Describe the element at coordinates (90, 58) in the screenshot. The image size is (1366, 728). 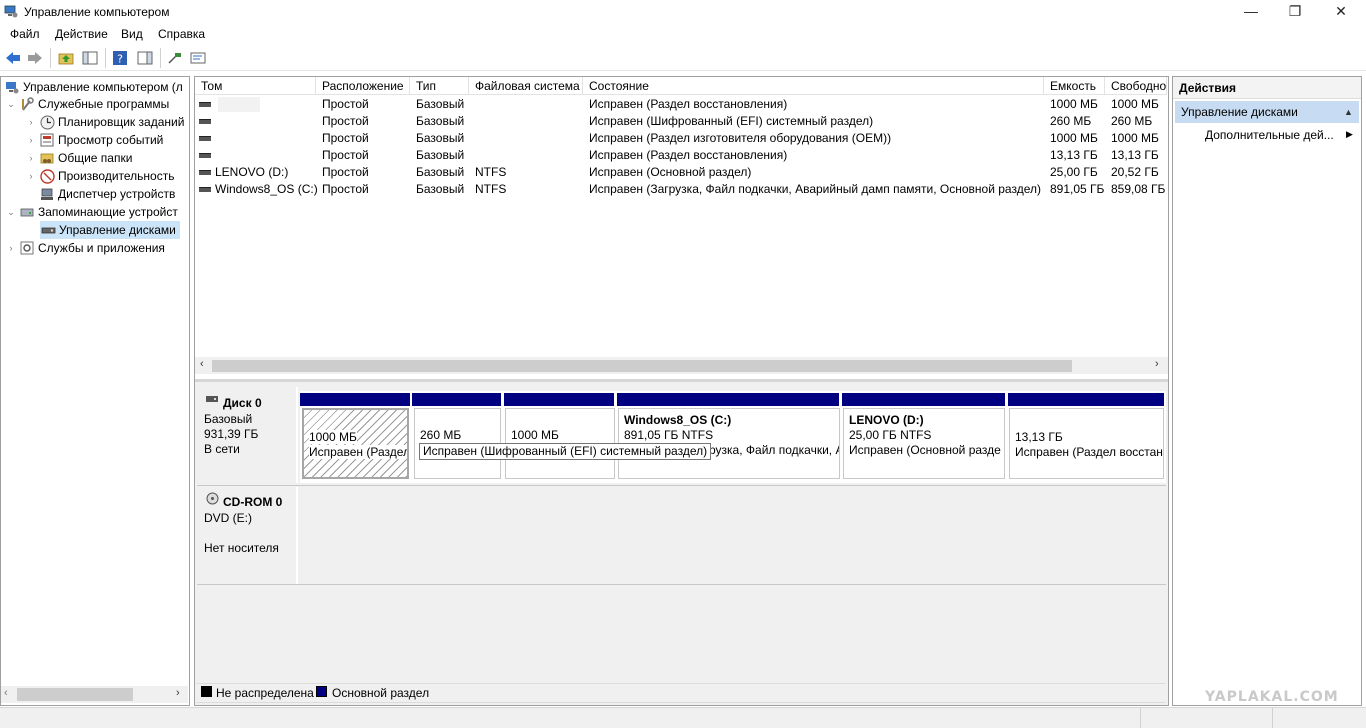
I see `show-hide-tree-icon` at that location.